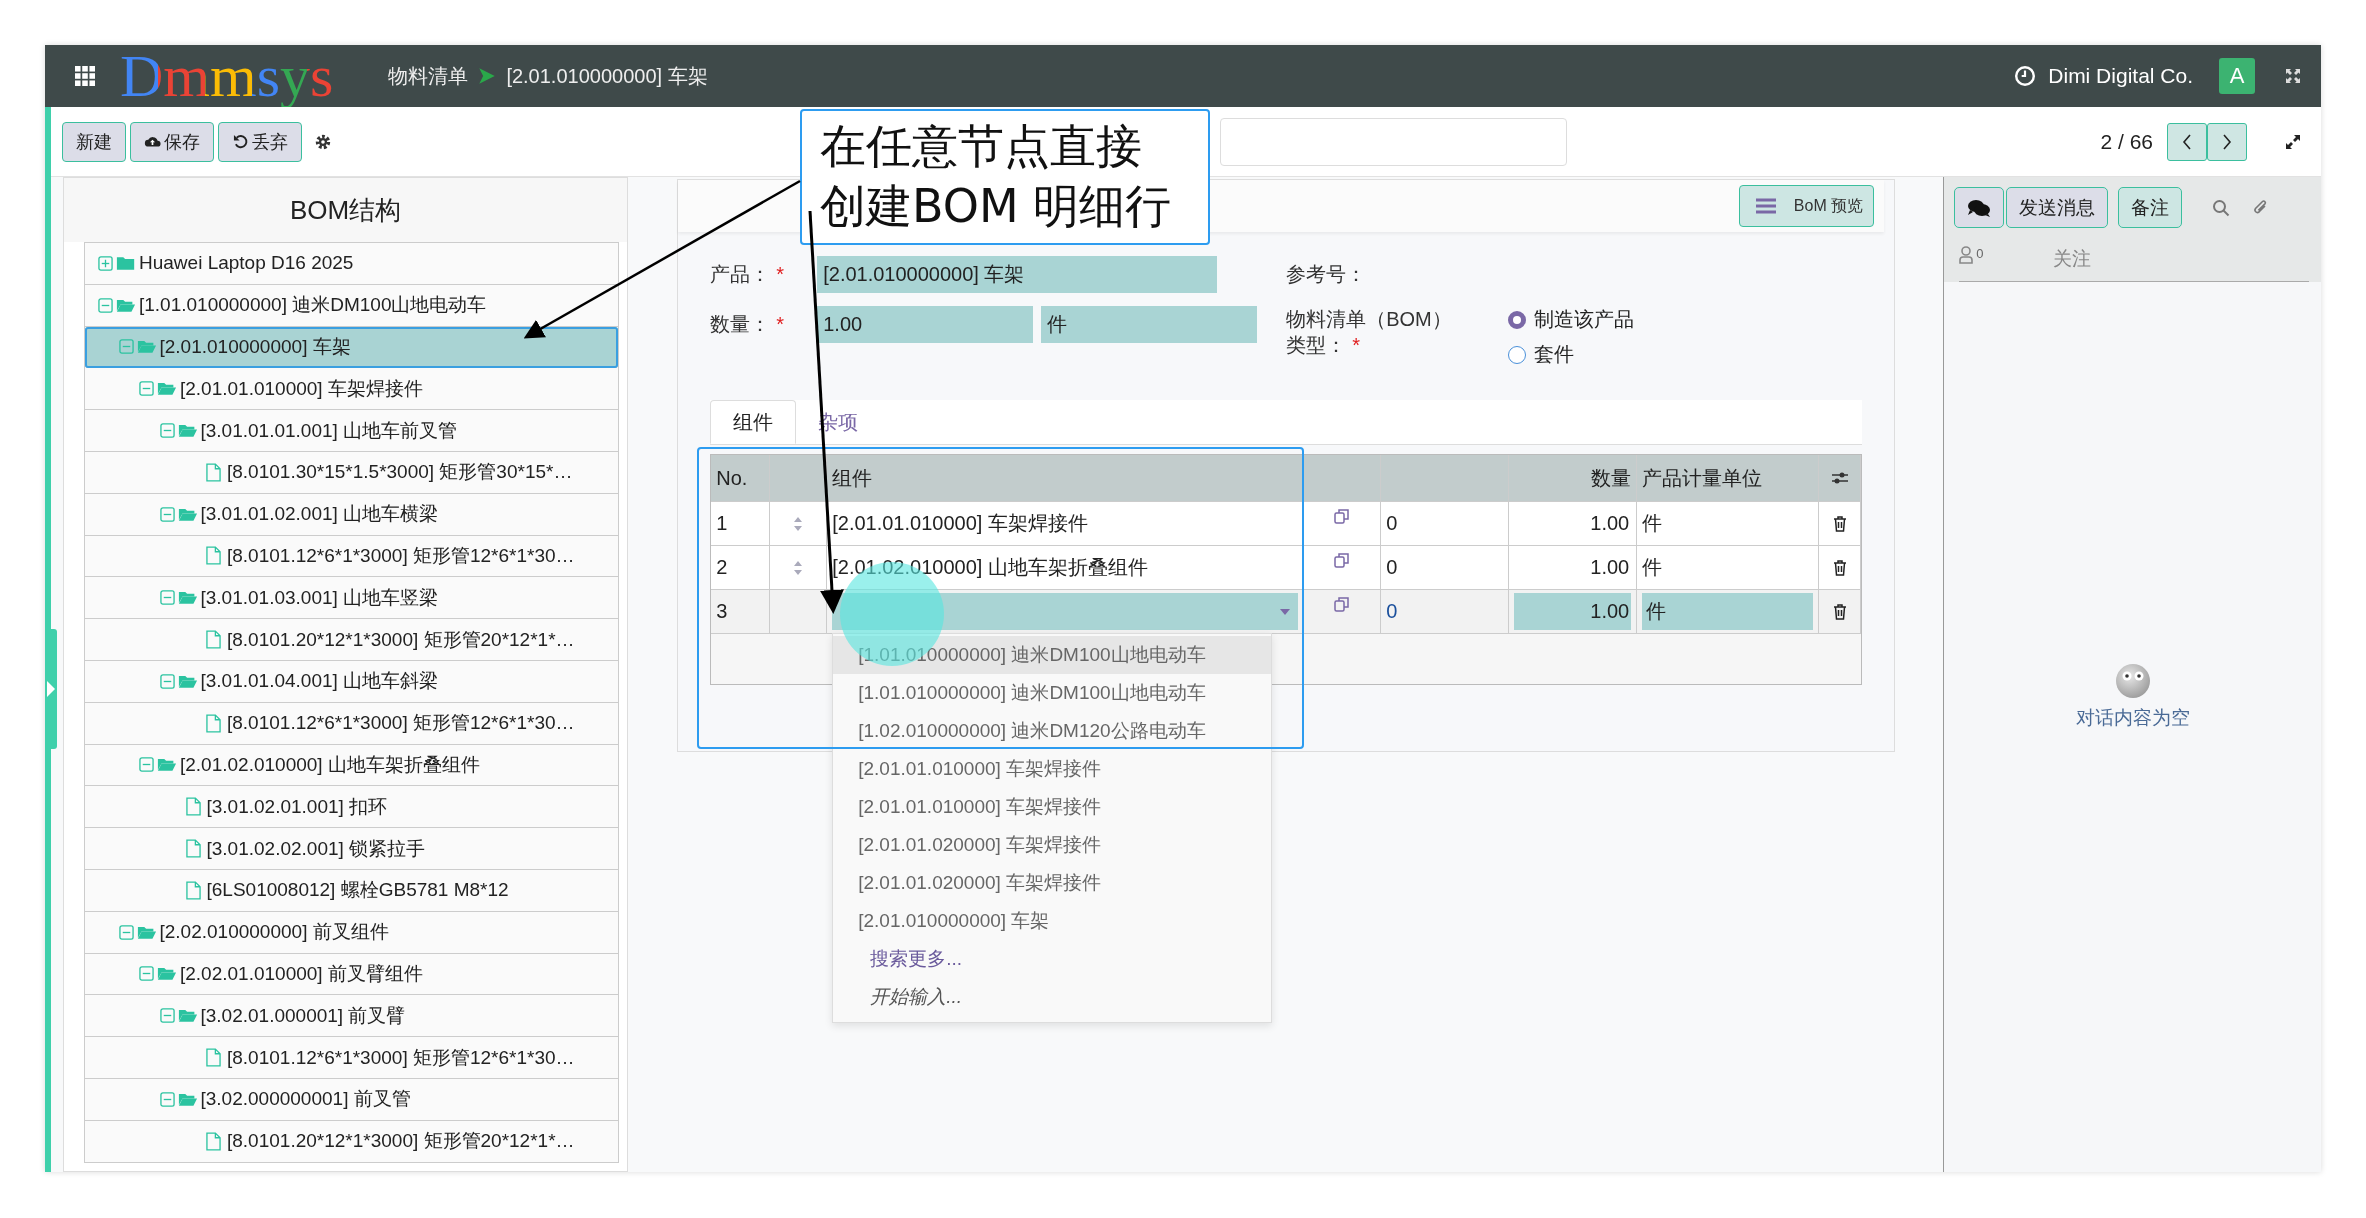 The width and height of the screenshot is (2366, 1218). Describe the element at coordinates (352, 849) in the screenshot. I see `tree-item: [3.01.02.02.001] 锁紧拉手` at that location.